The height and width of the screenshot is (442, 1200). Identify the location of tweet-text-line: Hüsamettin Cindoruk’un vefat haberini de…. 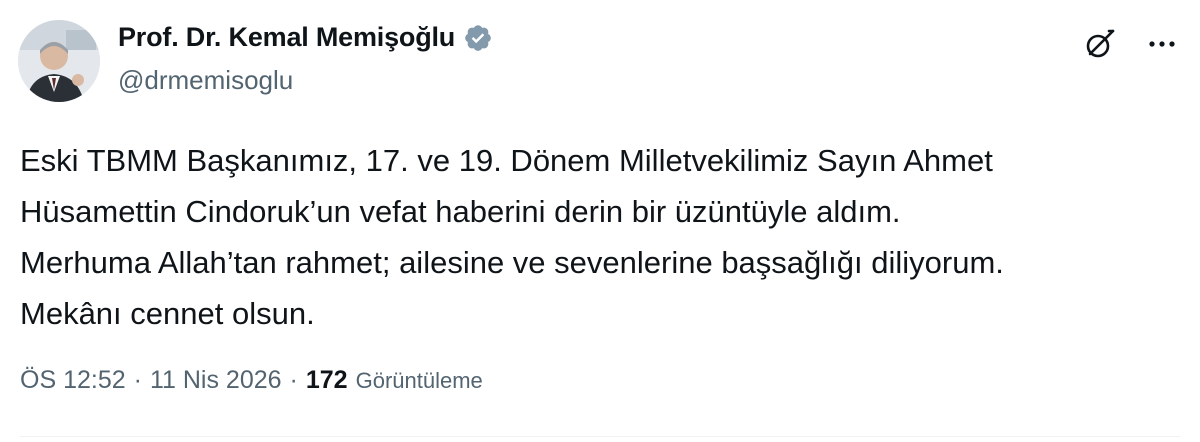
(460, 211).